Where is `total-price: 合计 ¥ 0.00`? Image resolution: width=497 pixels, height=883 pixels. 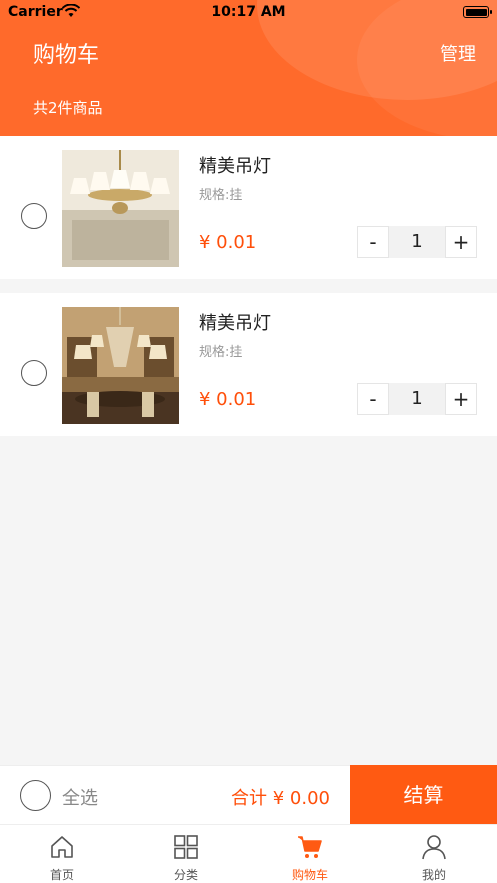
total-price: 合计 ¥ 0.00 is located at coordinates (280, 798).